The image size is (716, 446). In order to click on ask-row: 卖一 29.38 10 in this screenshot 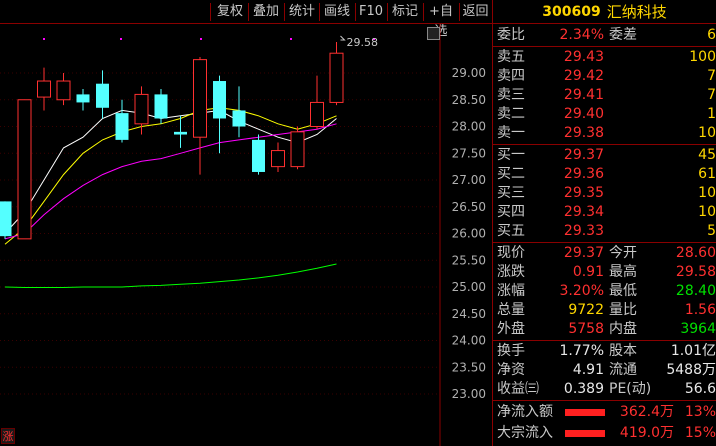, I will do `click(604, 133)`.